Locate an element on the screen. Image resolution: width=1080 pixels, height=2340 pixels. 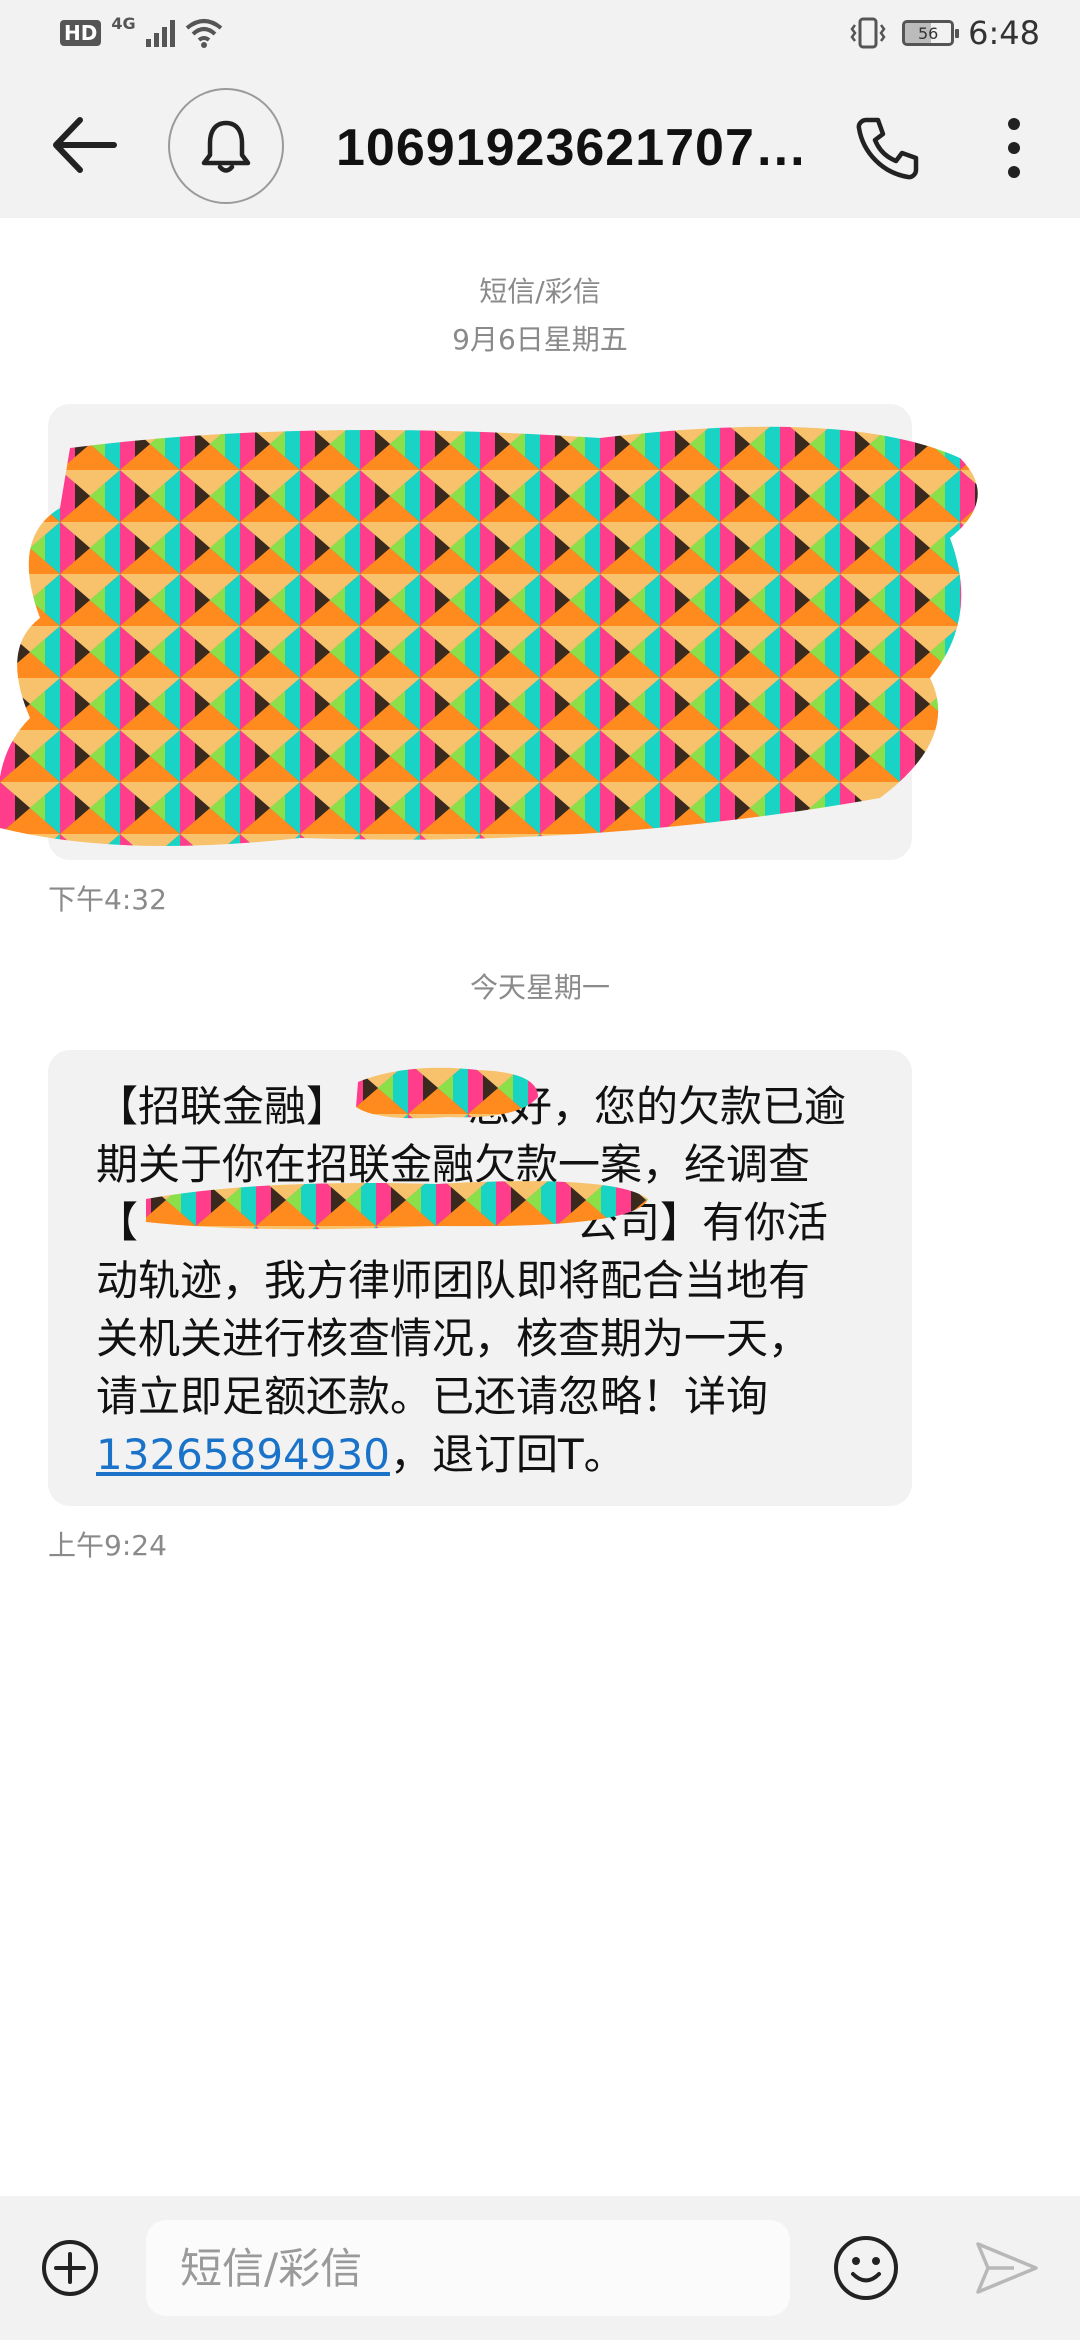
status-bar: HD 4G 56 6:48 is located at coordinates (540, 36).